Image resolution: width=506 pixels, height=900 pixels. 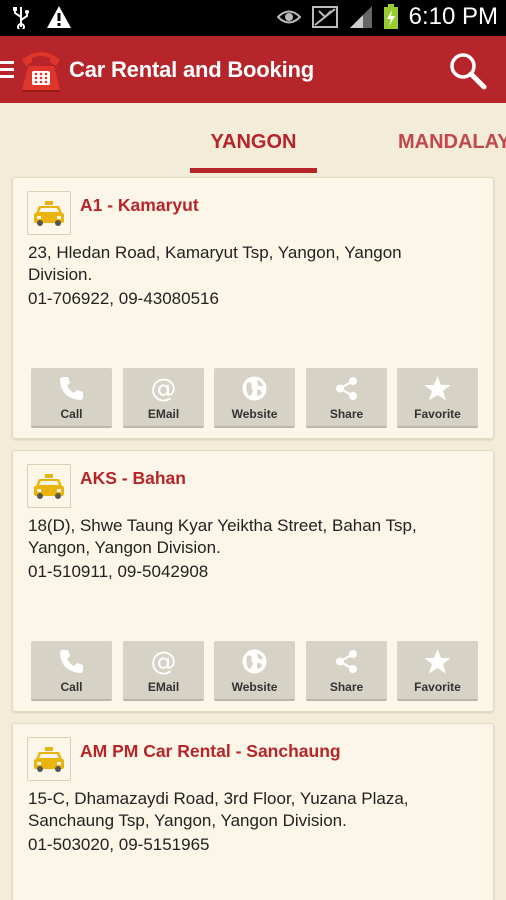 What do you see at coordinates (467, 70) in the screenshot?
I see `search-icon` at bounding box center [467, 70].